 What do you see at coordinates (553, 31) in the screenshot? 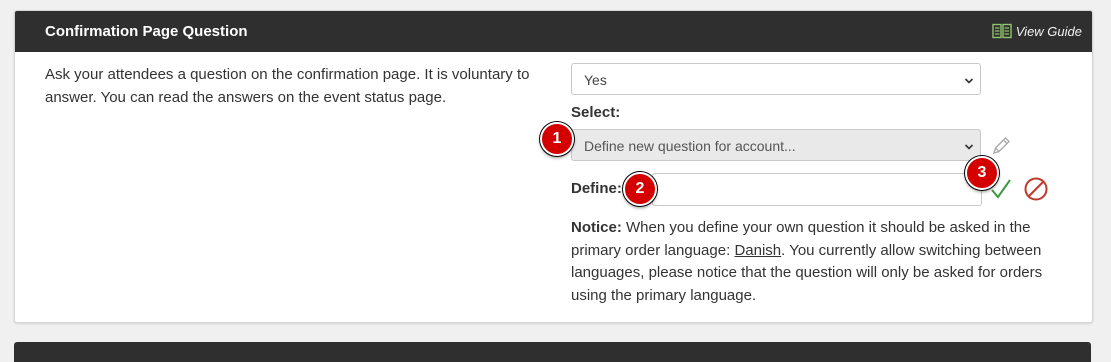
I see `panel-header: Confirmation Page Question View Guide` at bounding box center [553, 31].